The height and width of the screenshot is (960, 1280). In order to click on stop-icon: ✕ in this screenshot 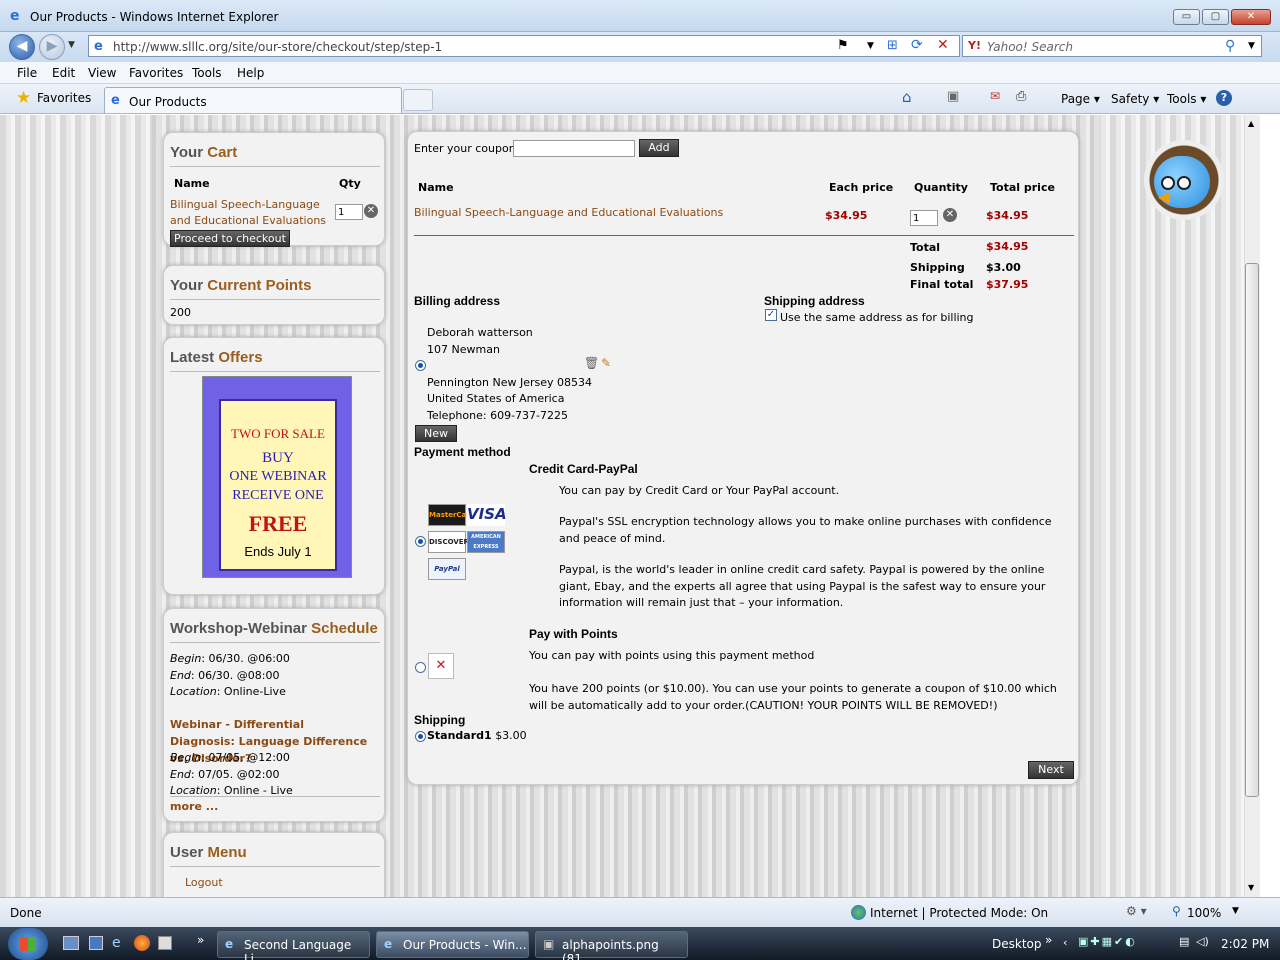, I will do `click(943, 45)`.